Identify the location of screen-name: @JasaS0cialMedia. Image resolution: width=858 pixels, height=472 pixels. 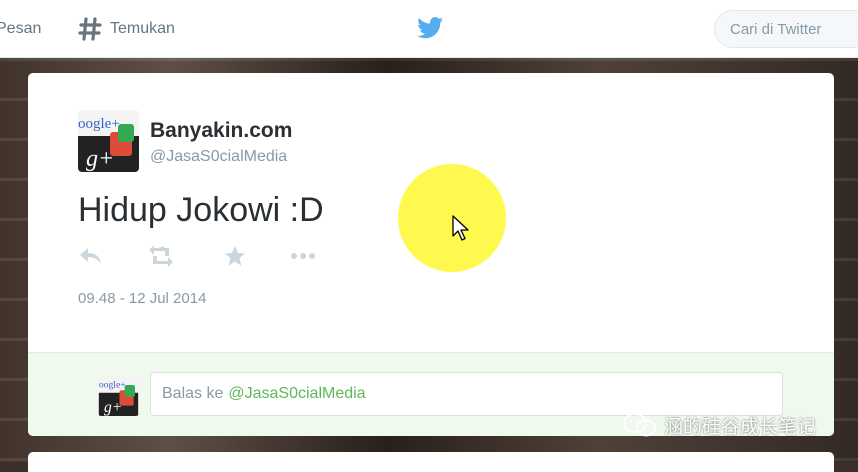
(218, 157).